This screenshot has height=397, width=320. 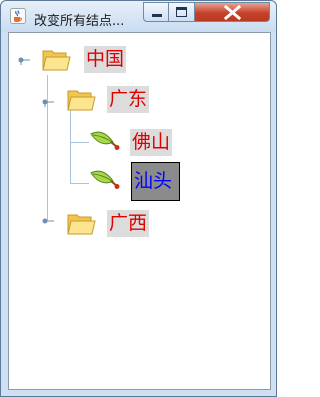 What do you see at coordinates (157, 15) in the screenshot?
I see `minimize-icon` at bounding box center [157, 15].